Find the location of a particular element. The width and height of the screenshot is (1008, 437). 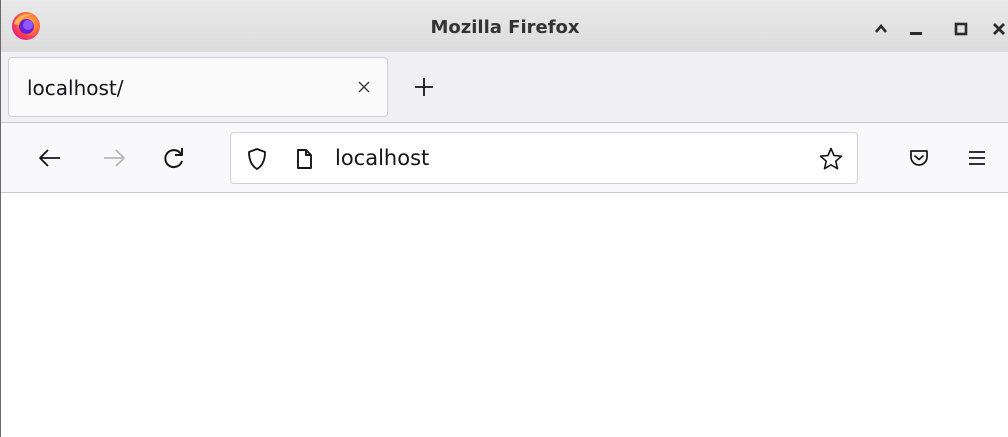

tab-localhost: localhost/ is located at coordinates (198, 87).